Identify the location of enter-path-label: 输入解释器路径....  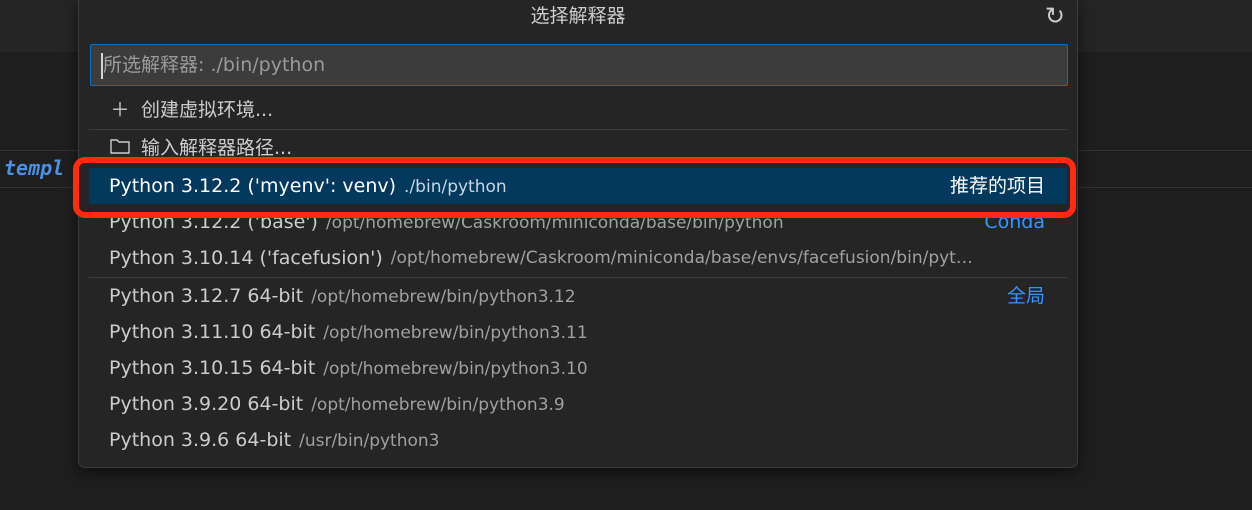
(217, 148).